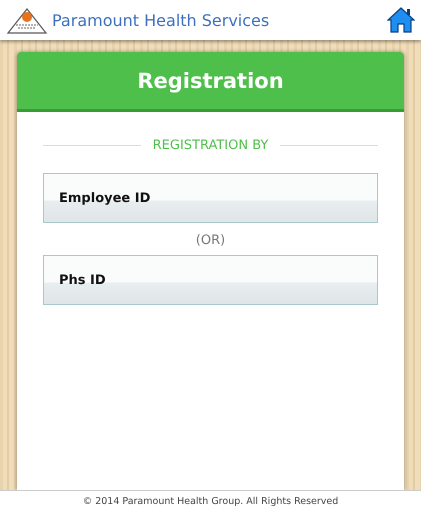  Describe the element at coordinates (210, 280) in the screenshot. I see `option-button: Phs ID` at that location.